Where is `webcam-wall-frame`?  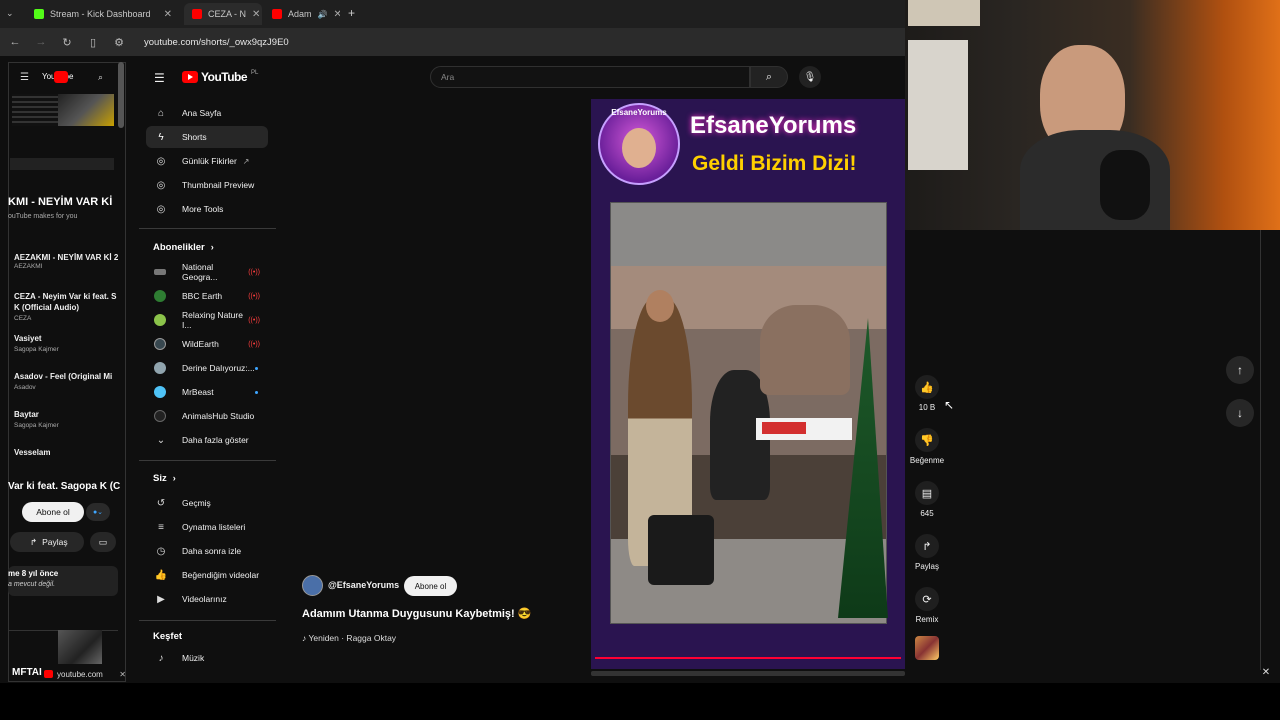
webcam-wall-frame is located at coordinates (944, 13).